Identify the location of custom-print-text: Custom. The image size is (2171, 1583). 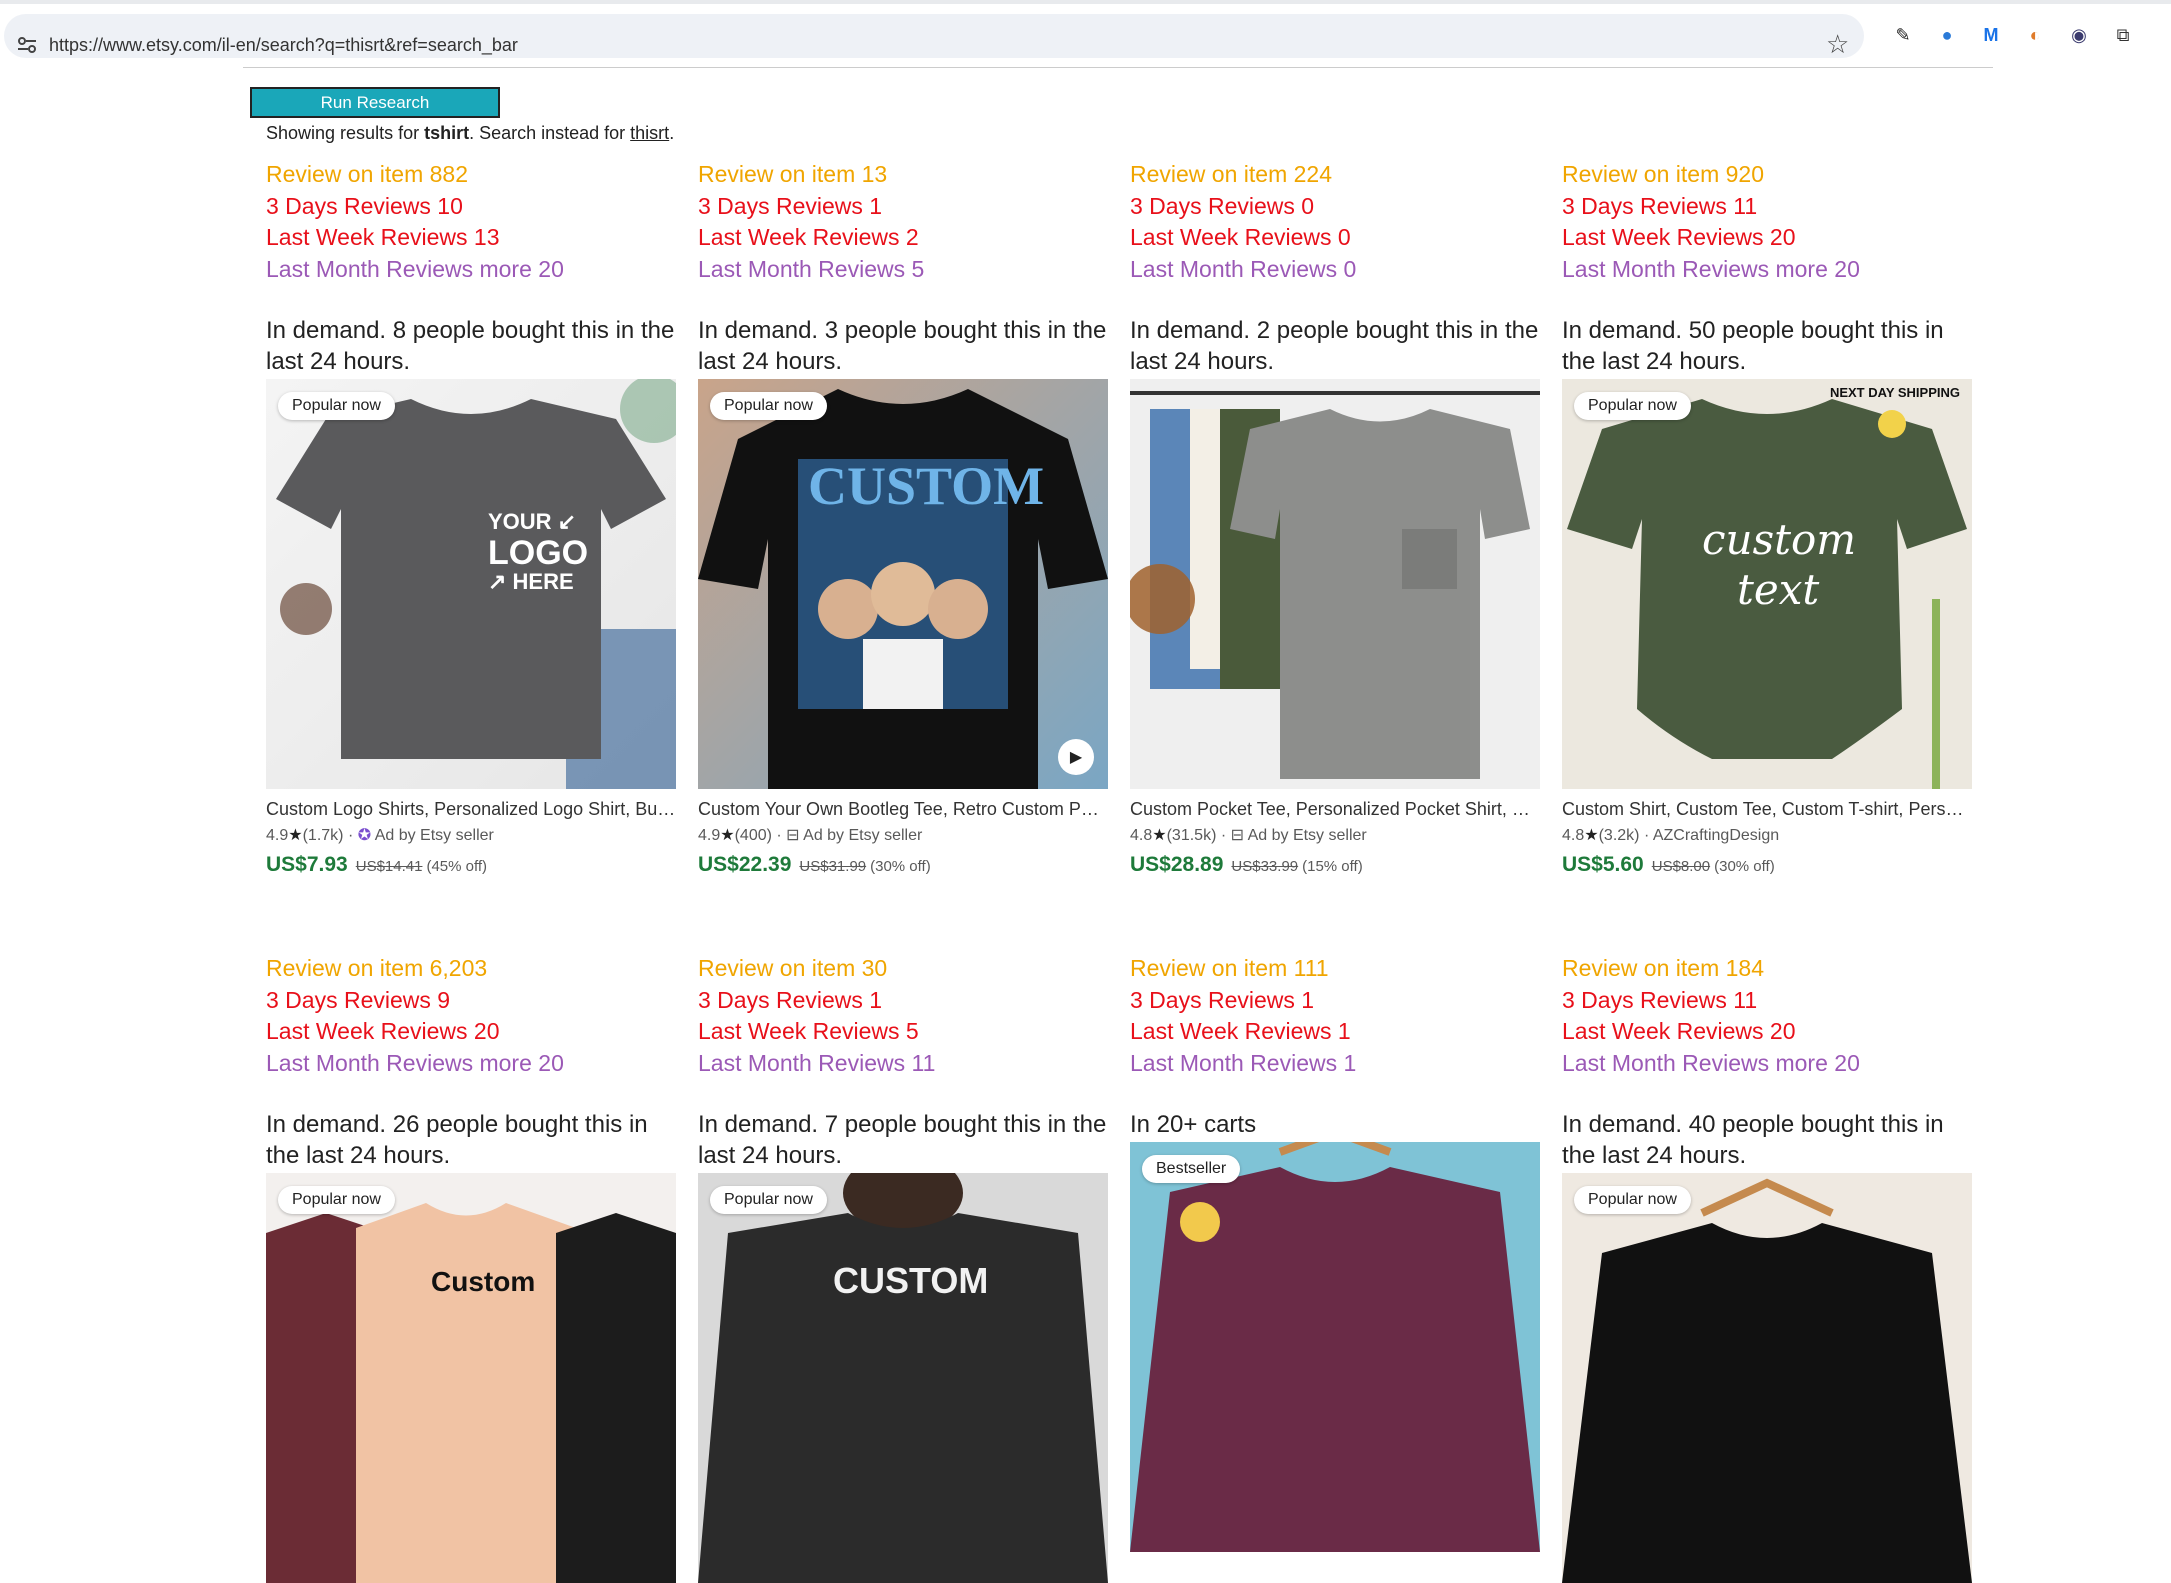
(483, 1281).